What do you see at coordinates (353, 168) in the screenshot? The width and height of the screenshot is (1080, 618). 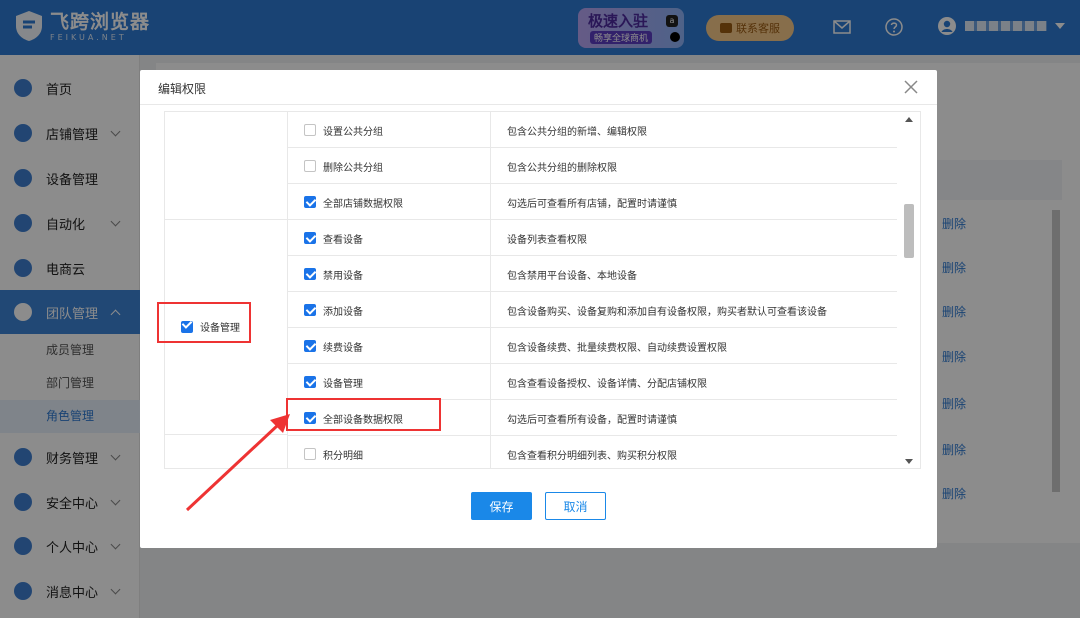 I see `permission-name: 删除公共分组` at bounding box center [353, 168].